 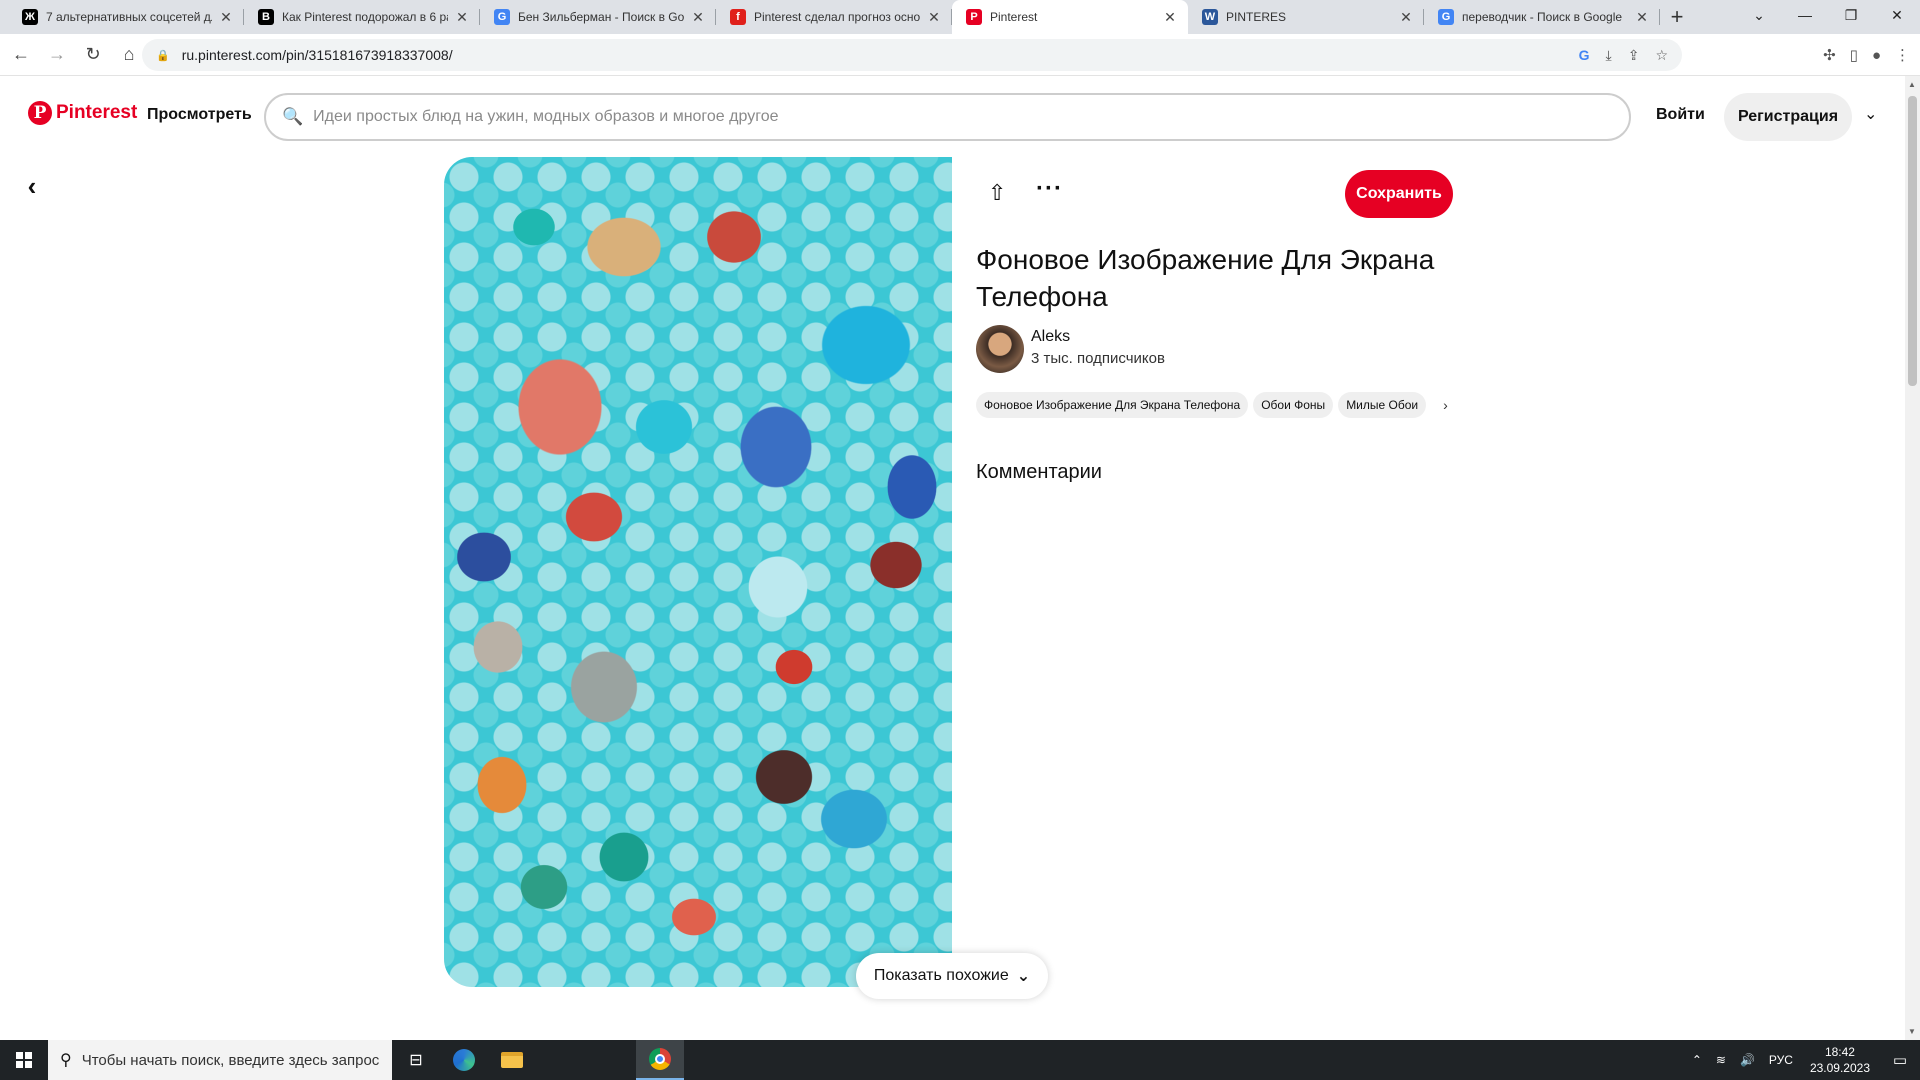 I want to click on volume-icon: 🔊, so click(x=1747, y=1060).